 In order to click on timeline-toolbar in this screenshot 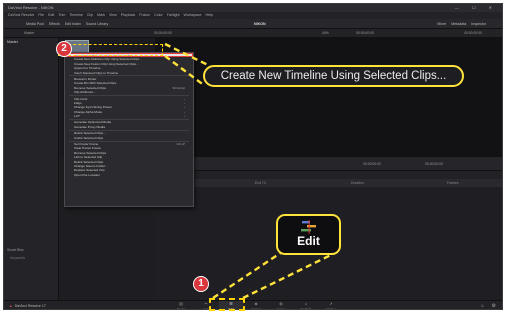, I will do `click(328, 174)`.